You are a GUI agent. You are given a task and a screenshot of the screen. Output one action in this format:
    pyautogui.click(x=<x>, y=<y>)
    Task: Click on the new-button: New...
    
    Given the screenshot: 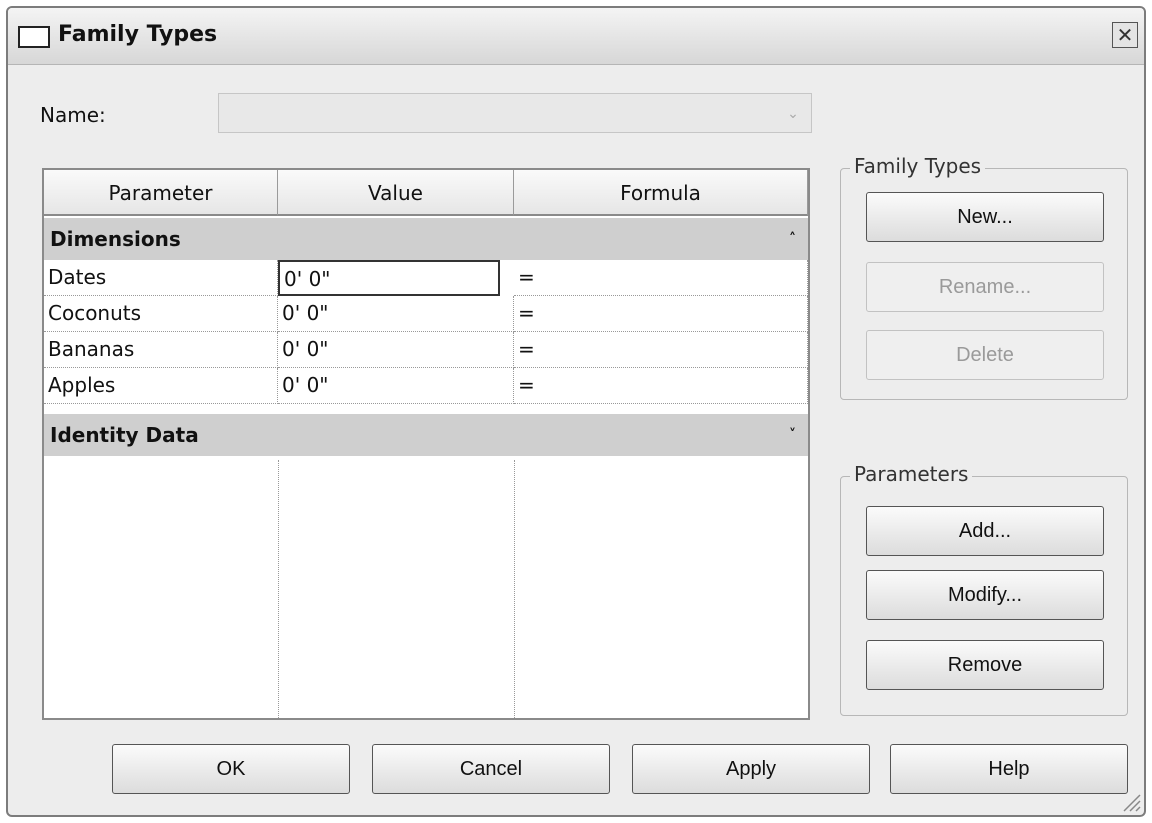 What is the action you would take?
    pyautogui.click(x=985, y=217)
    